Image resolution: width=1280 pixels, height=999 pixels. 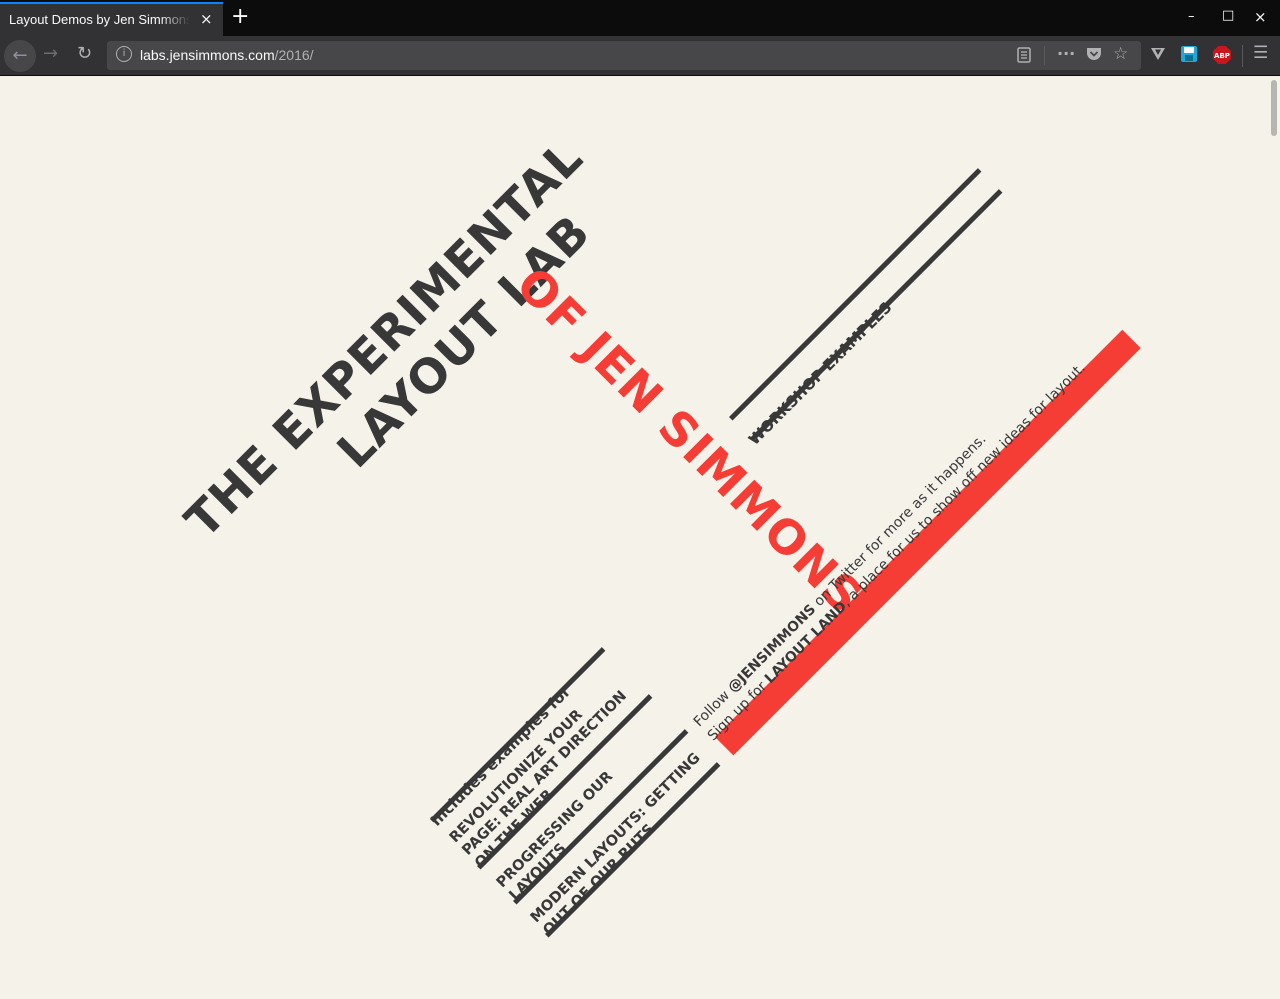 I want to click on reload-icon: ↻, so click(x=84, y=53).